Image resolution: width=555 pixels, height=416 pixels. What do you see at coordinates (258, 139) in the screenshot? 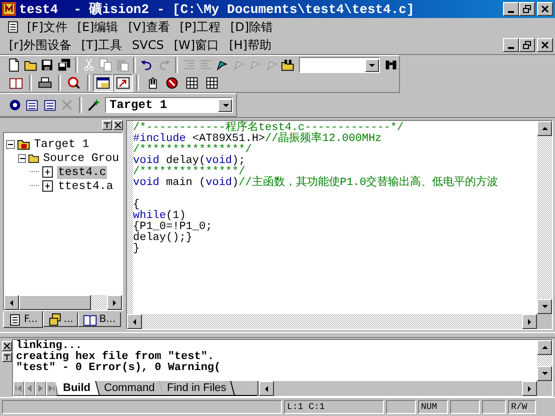
I see `code-line: #include <AT89X51.H>//晶振频率12.000MHz` at bounding box center [258, 139].